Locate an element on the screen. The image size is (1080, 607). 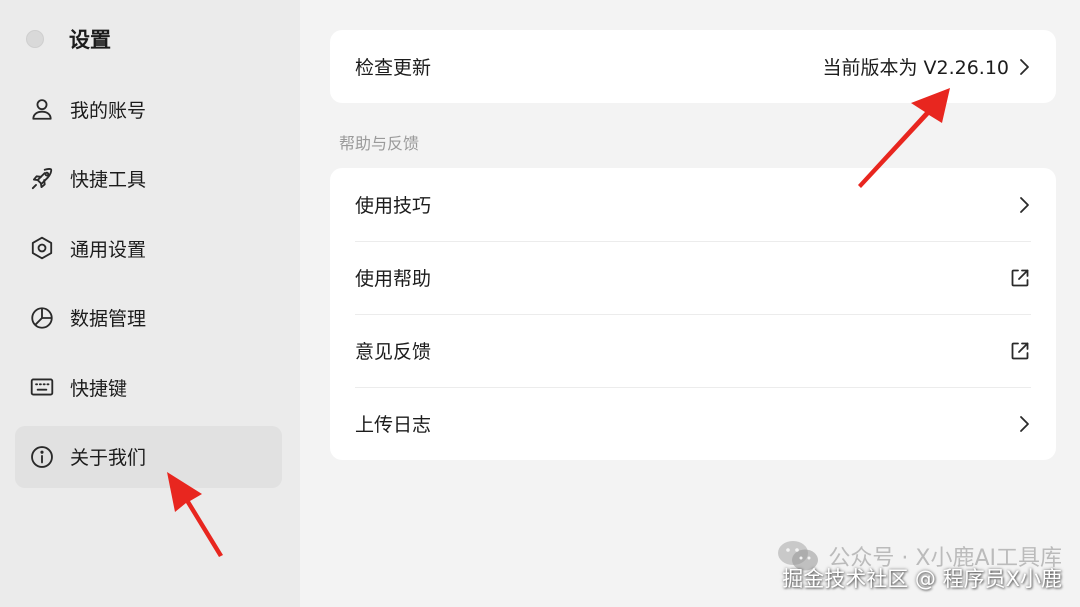
help-row: 使用帮助 is located at coordinates (693, 277).